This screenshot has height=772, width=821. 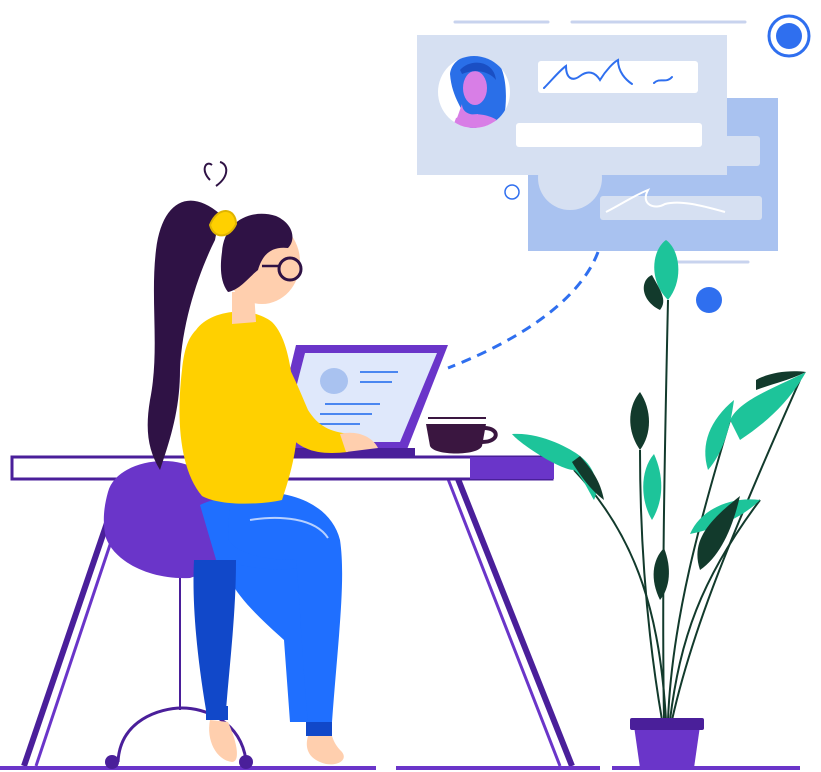 What do you see at coordinates (523, 310) in the screenshot?
I see `dashed-connector` at bounding box center [523, 310].